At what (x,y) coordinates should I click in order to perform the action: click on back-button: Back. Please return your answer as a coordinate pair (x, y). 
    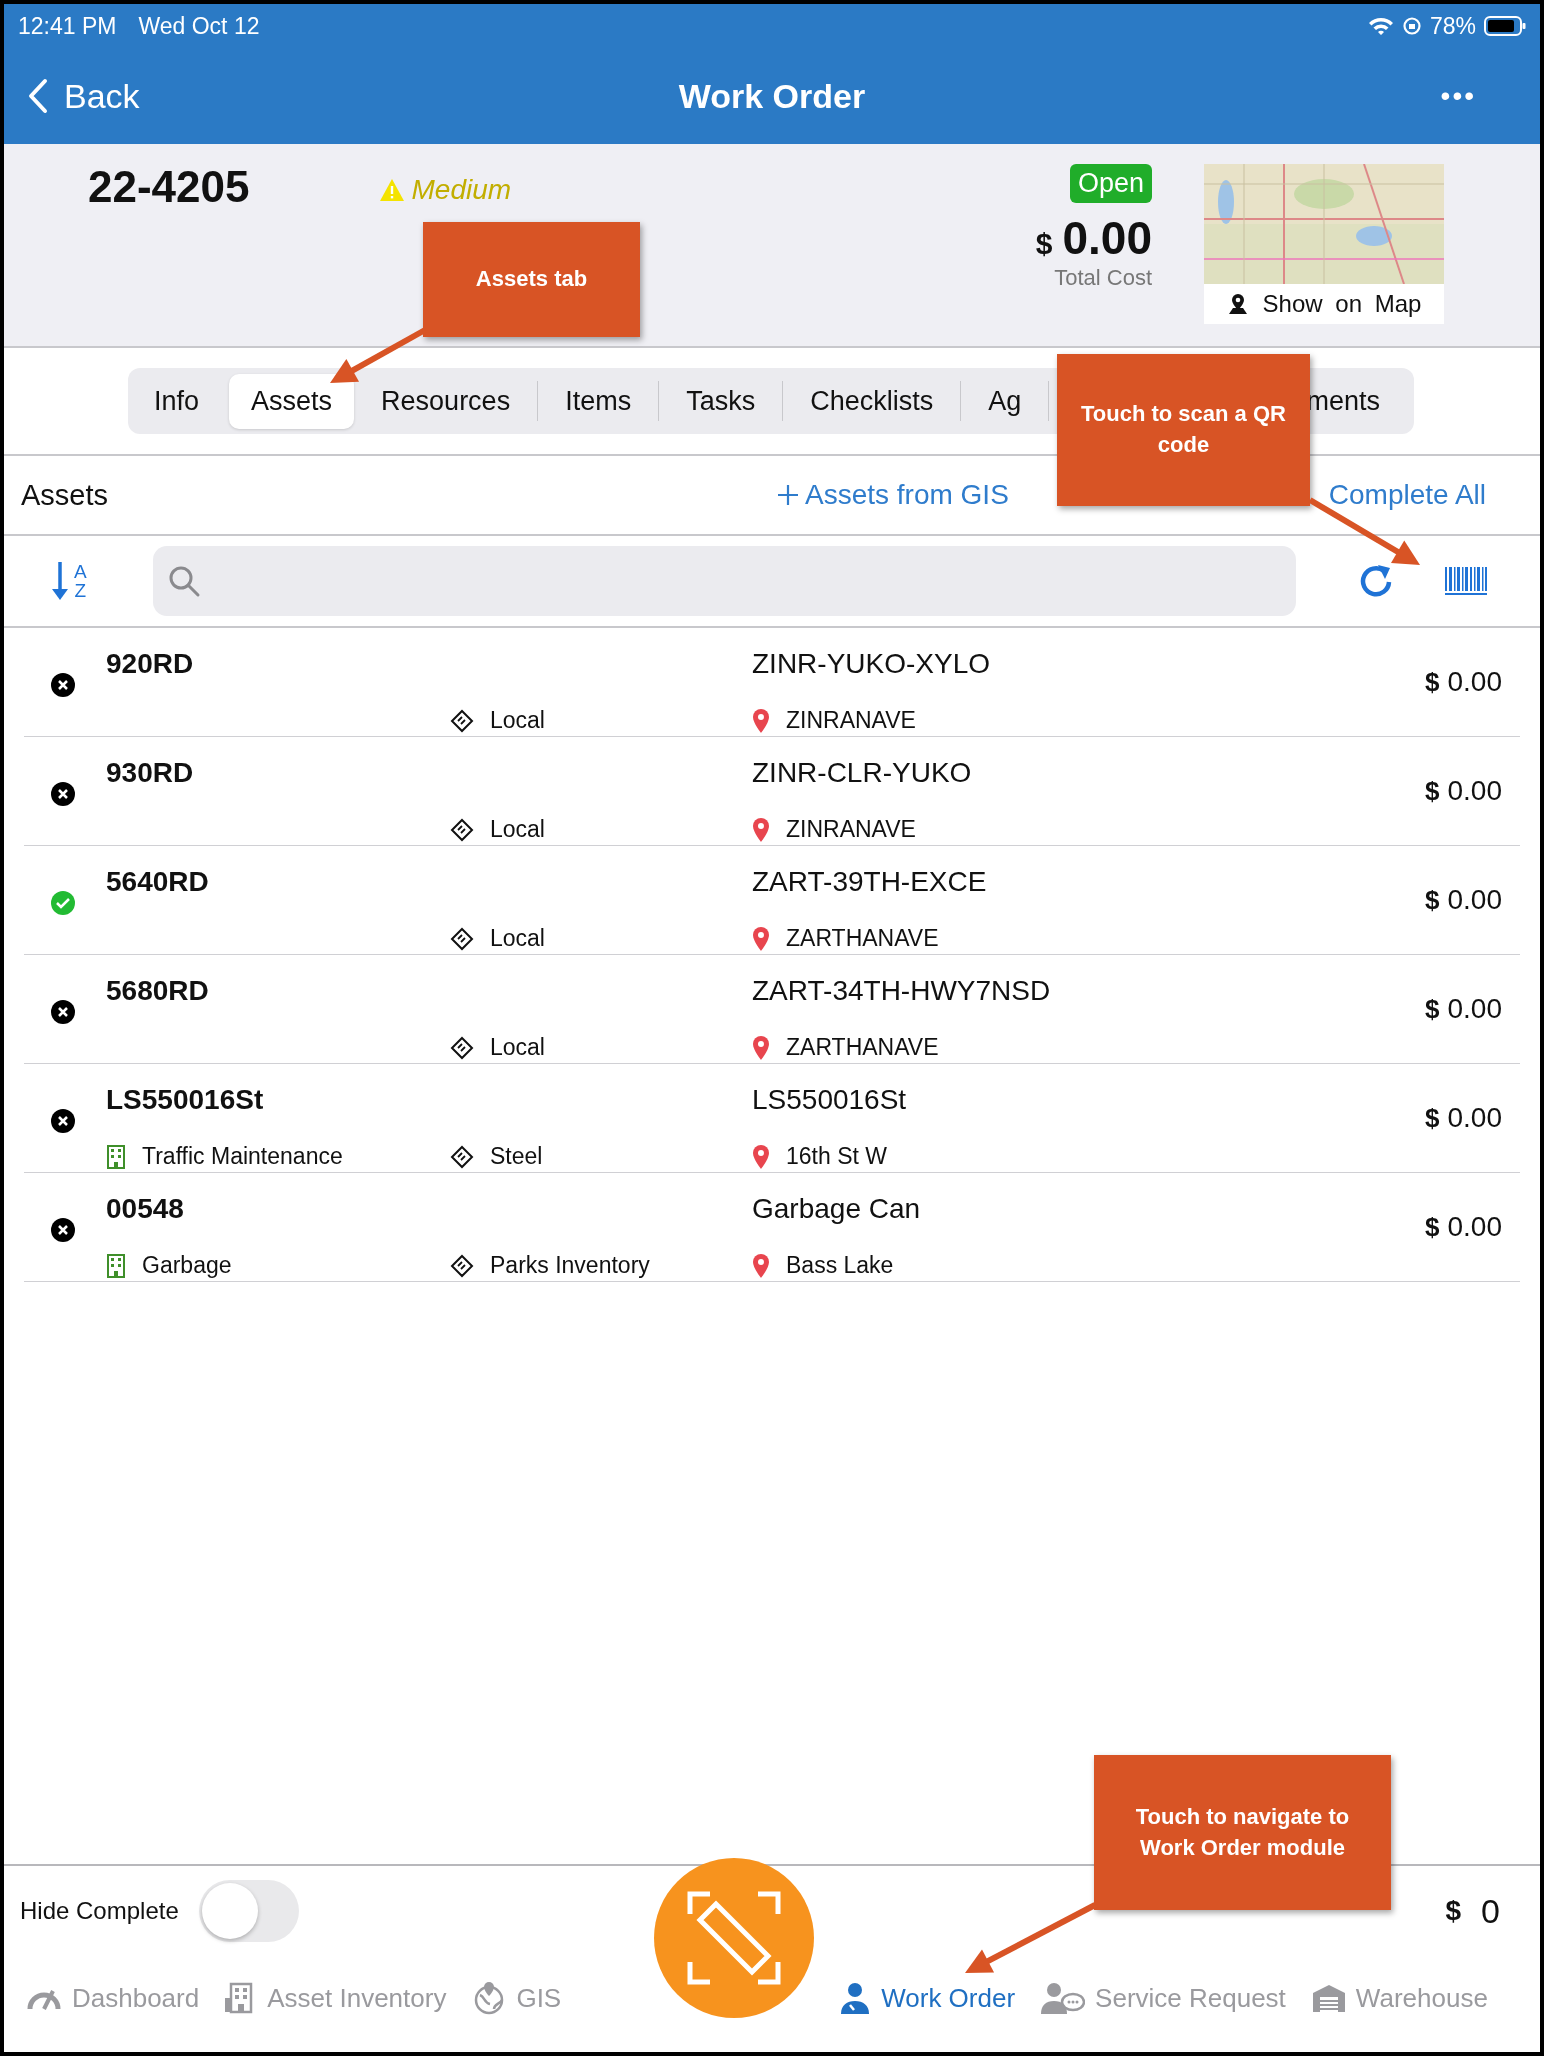
    Looking at the image, I should click on (84, 96).